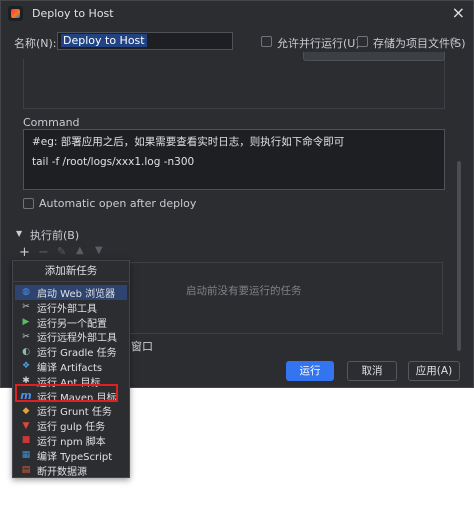  I want to click on menu-item: ◆ 运行 Grunt 任务, so click(71, 411).